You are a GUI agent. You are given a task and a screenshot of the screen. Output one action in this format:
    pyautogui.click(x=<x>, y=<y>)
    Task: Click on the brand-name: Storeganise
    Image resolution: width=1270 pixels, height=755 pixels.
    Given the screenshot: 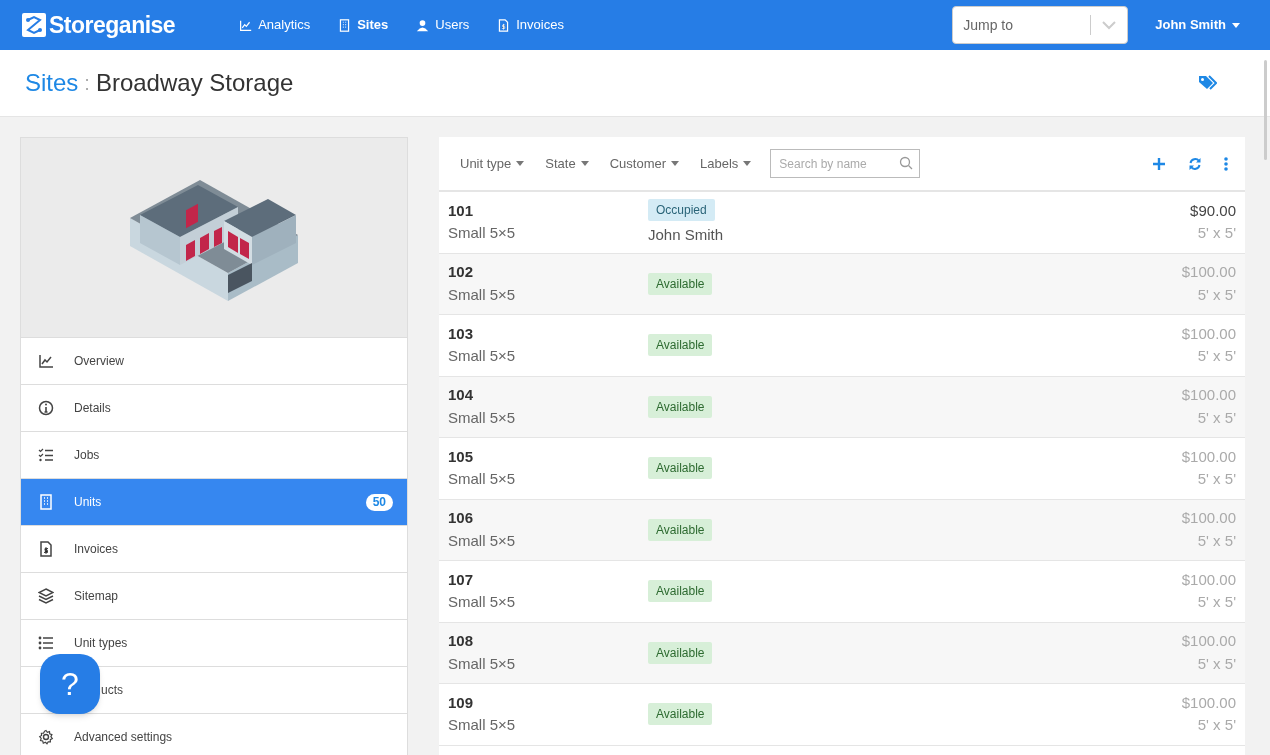 What is the action you would take?
    pyautogui.click(x=112, y=25)
    